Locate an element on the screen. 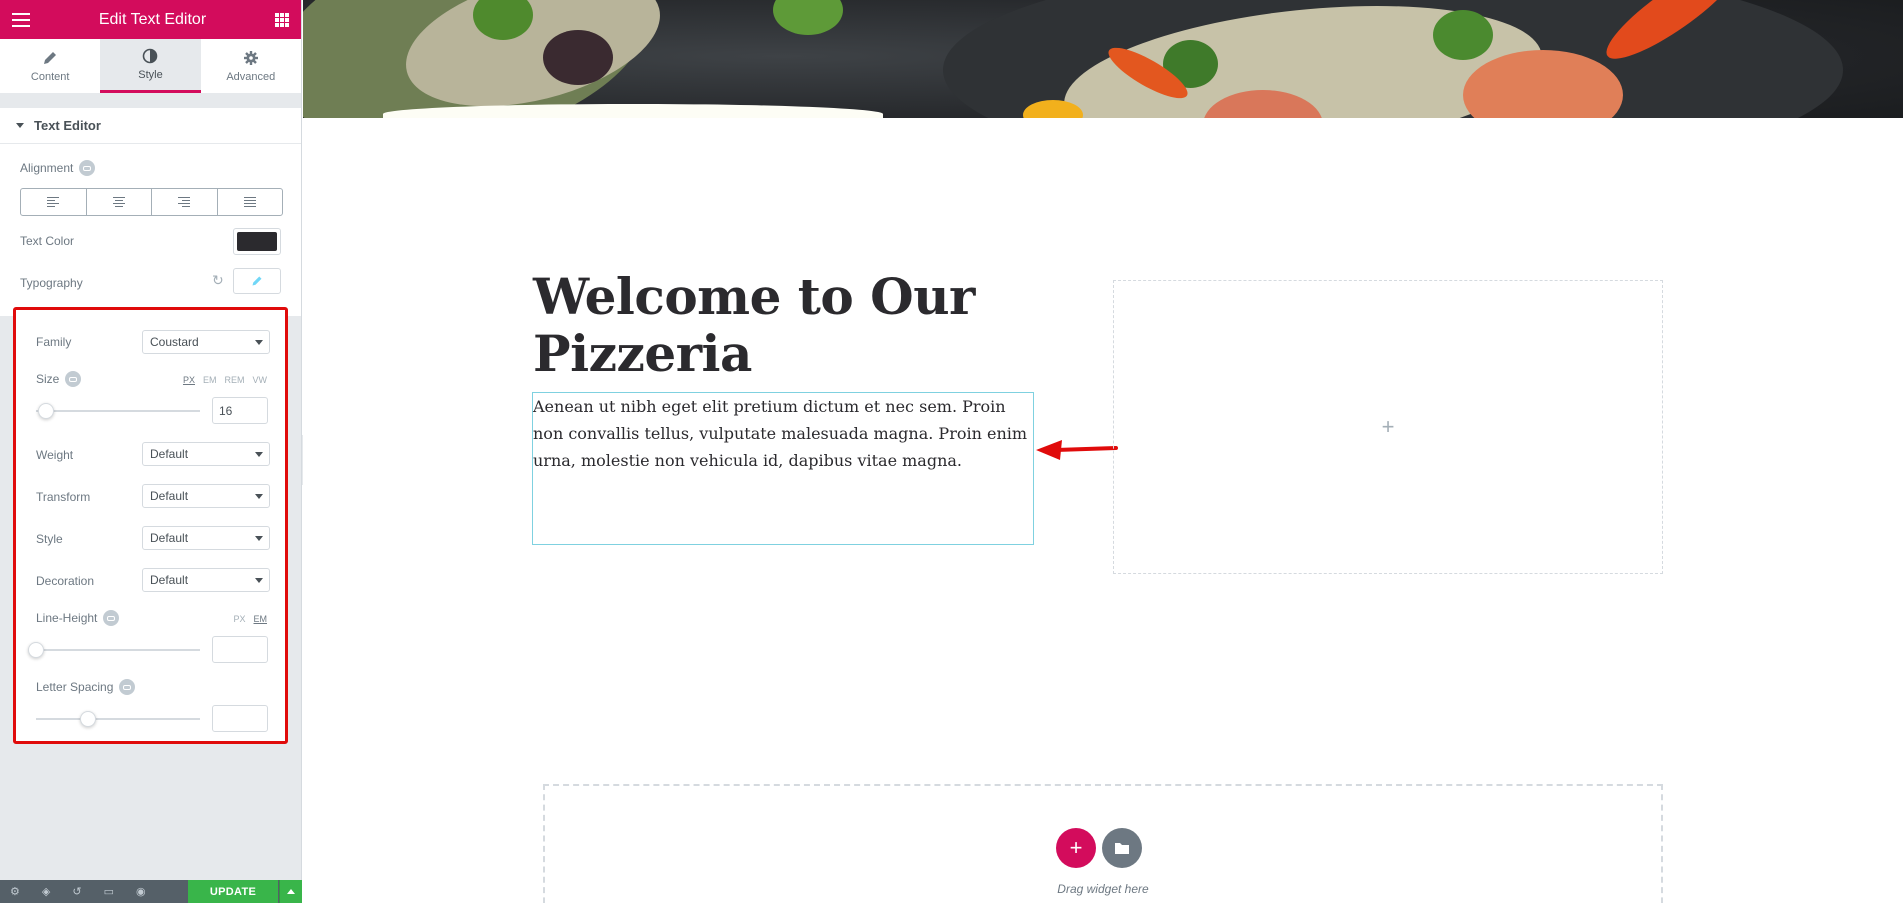  style-value: Default is located at coordinates (169, 538).